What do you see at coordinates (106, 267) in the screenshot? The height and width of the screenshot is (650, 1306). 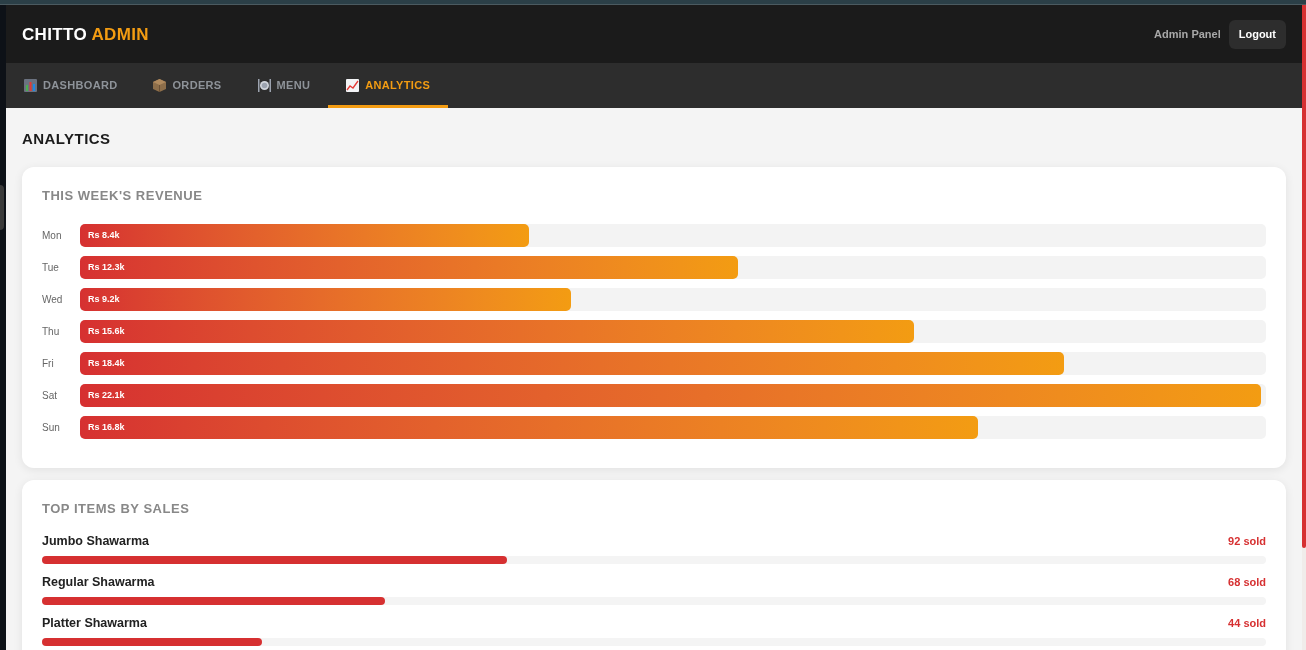 I see `bar-value-label: Rs 12.3k` at bounding box center [106, 267].